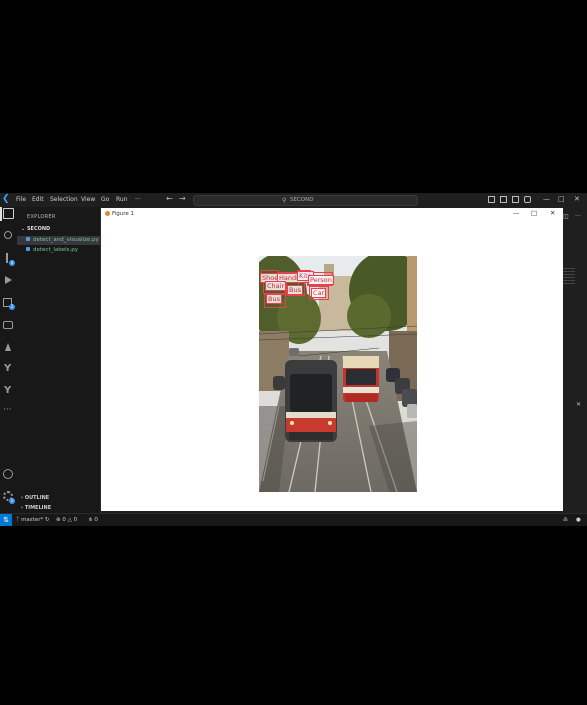  Describe the element at coordinates (302, 200) in the screenshot. I see `command-center-label: SECOND` at that location.